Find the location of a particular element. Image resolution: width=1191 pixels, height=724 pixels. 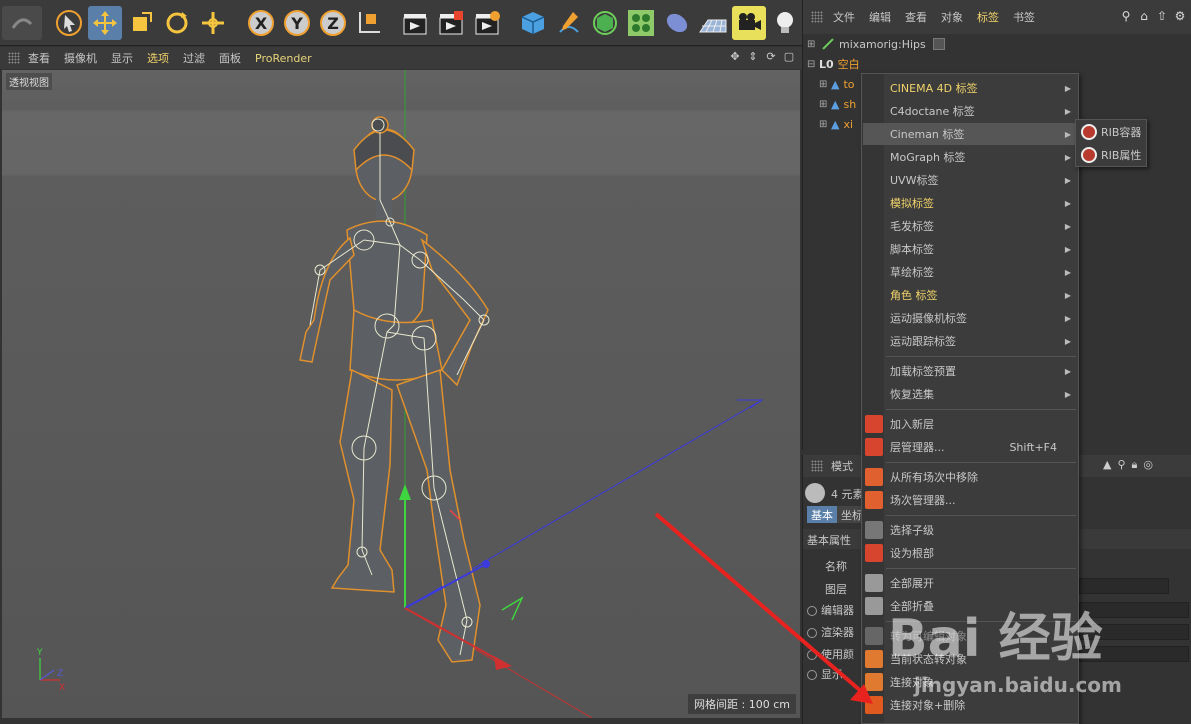

floor-button is located at coordinates (713, 23).